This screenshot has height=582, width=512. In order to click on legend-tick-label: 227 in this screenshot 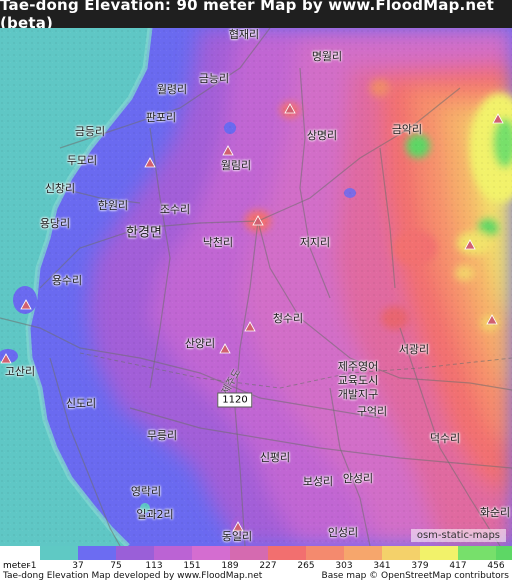, I will do `click(268, 566)`.